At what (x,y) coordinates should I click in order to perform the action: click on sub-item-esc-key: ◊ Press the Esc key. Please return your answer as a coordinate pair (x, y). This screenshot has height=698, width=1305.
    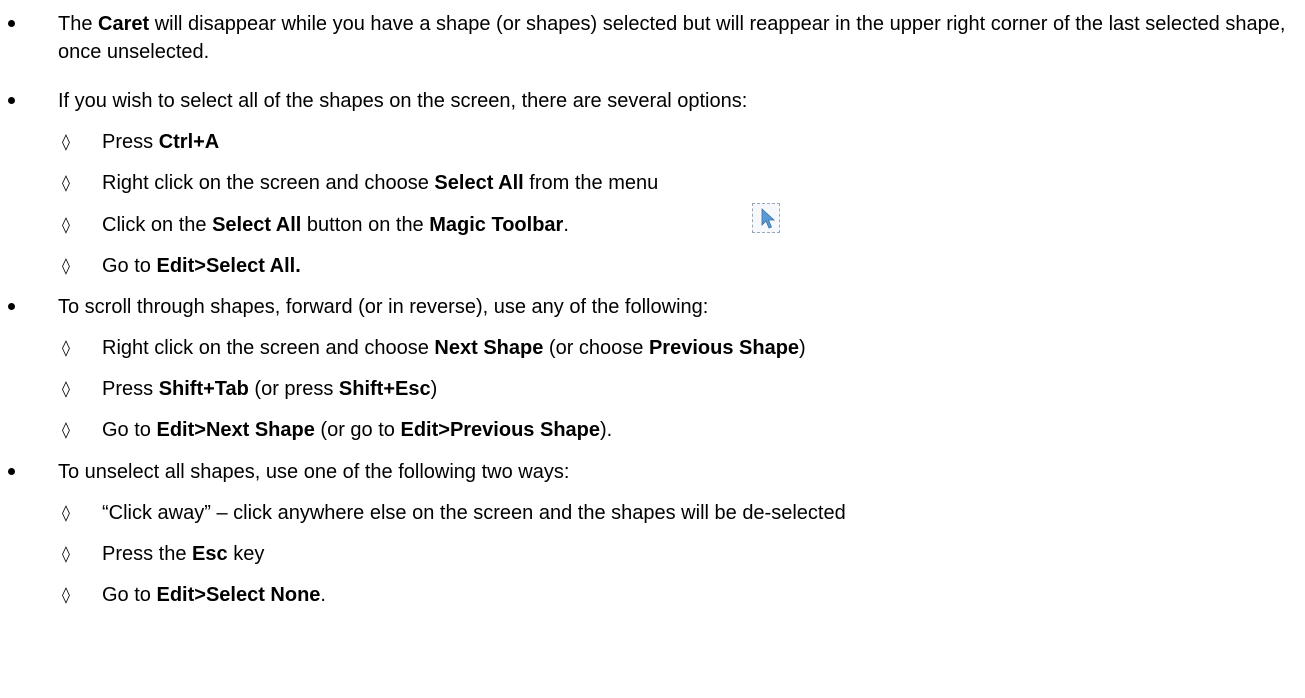
    Looking at the image, I should click on (652, 554).